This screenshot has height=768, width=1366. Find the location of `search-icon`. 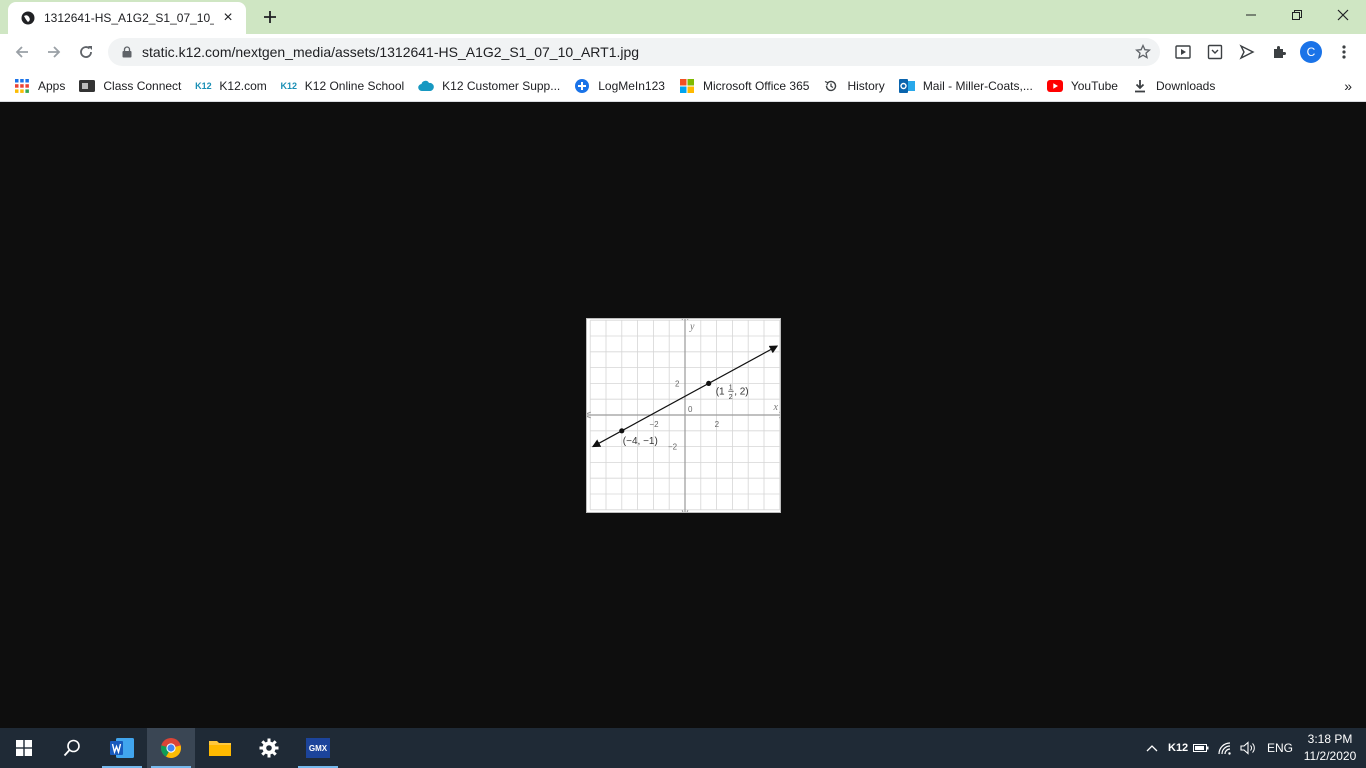

search-icon is located at coordinates (71, 748).